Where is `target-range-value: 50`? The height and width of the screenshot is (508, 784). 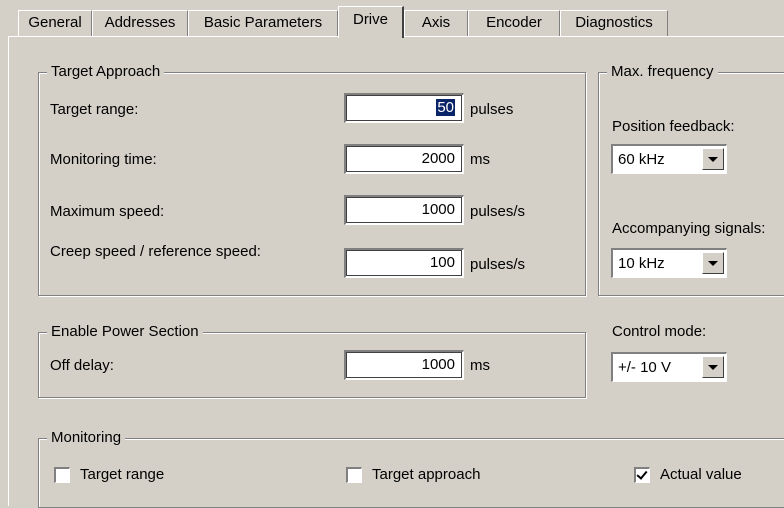
target-range-value: 50 is located at coordinates (445, 107).